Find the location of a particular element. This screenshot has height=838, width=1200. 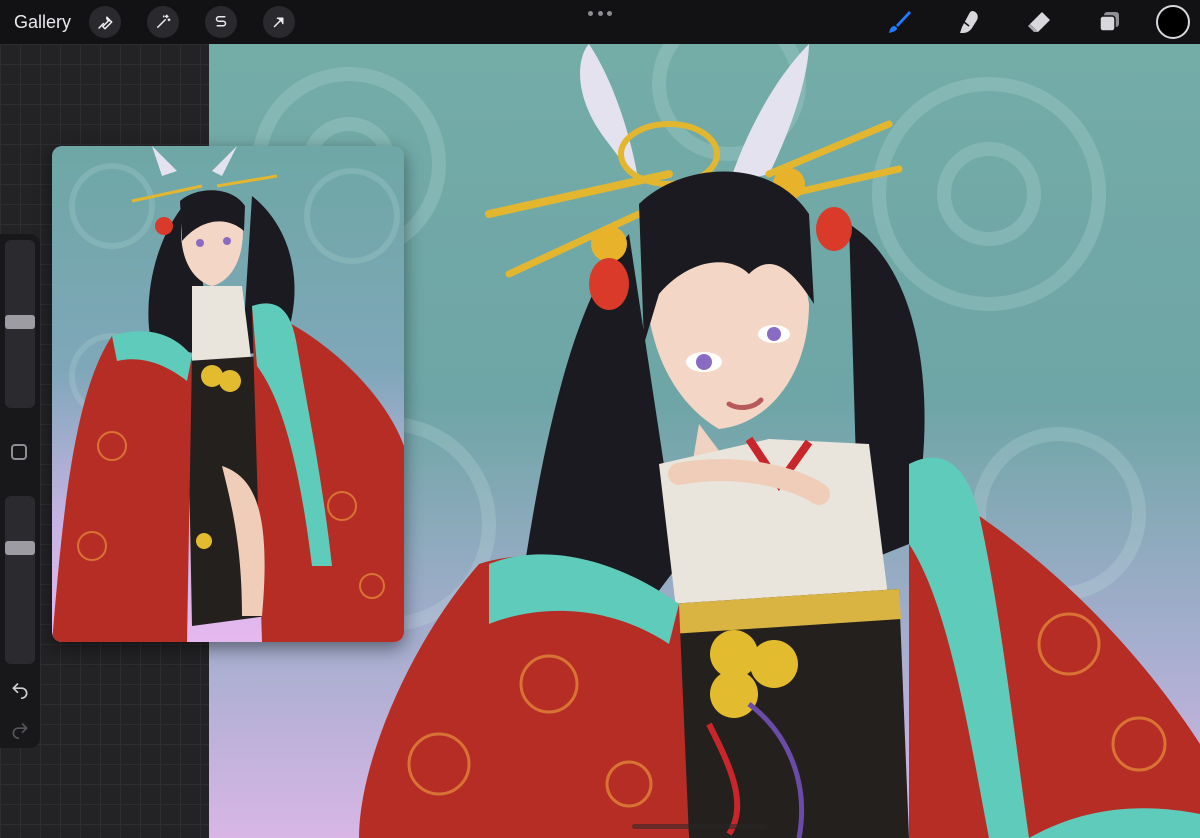

undo-arrow-icon is located at coordinates (20, 691).